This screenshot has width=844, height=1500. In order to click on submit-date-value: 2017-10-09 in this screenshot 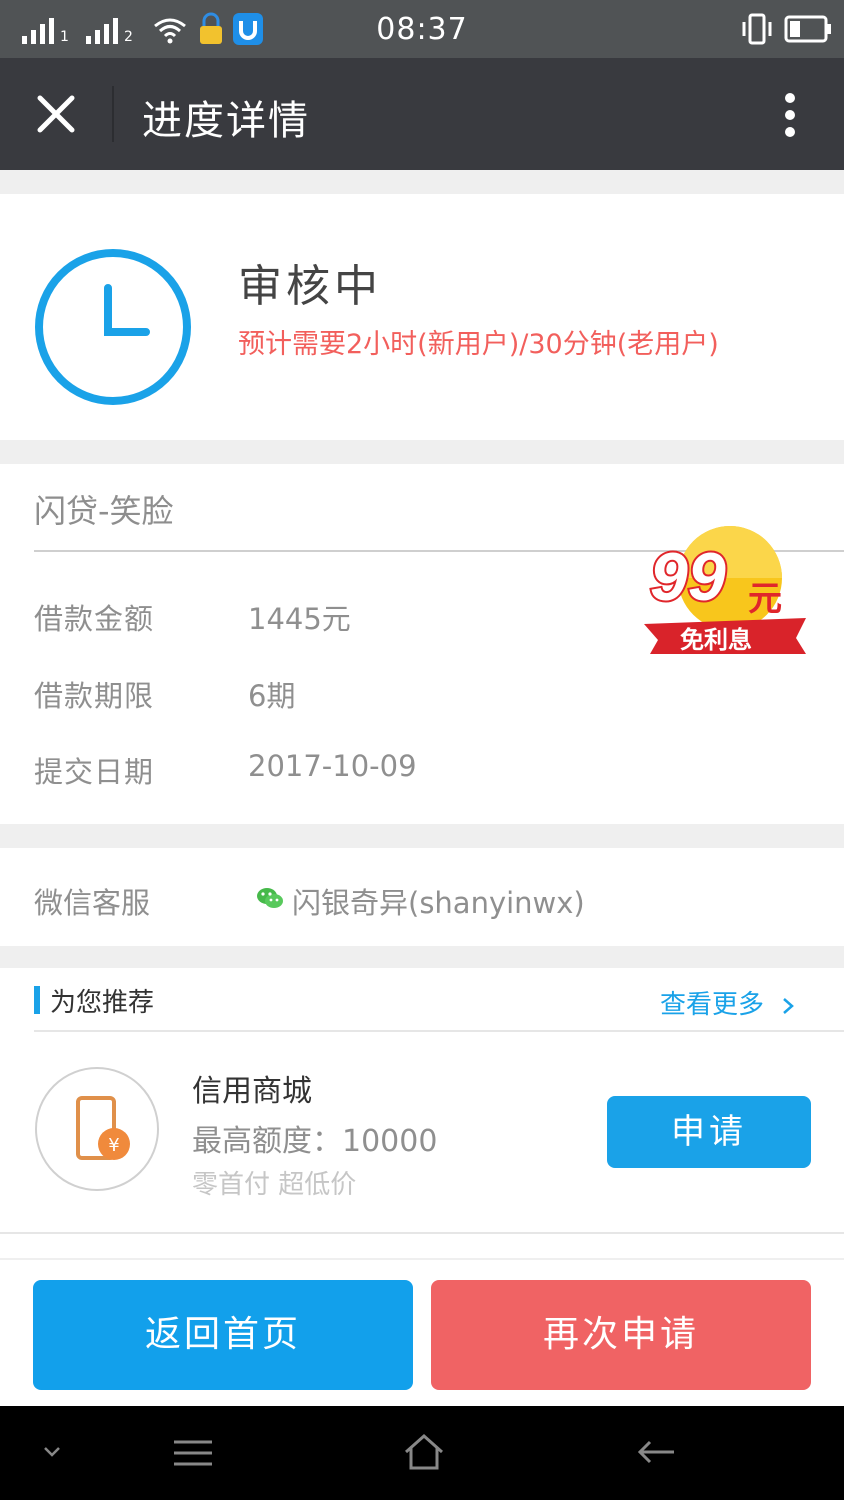, I will do `click(332, 766)`.